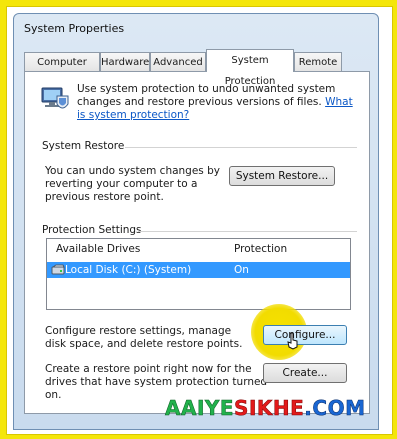 This screenshot has width=397, height=439. Describe the element at coordinates (62, 69) in the screenshot. I see `tab-computer-name: Computer Name` at that location.